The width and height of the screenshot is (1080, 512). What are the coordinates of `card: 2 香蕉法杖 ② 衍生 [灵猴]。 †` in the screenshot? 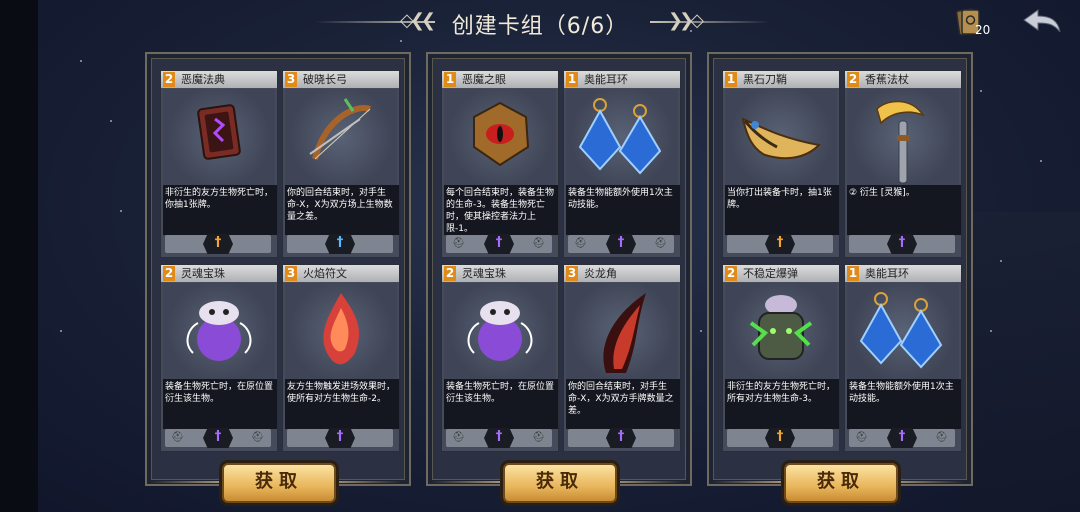 It's located at (903, 164).